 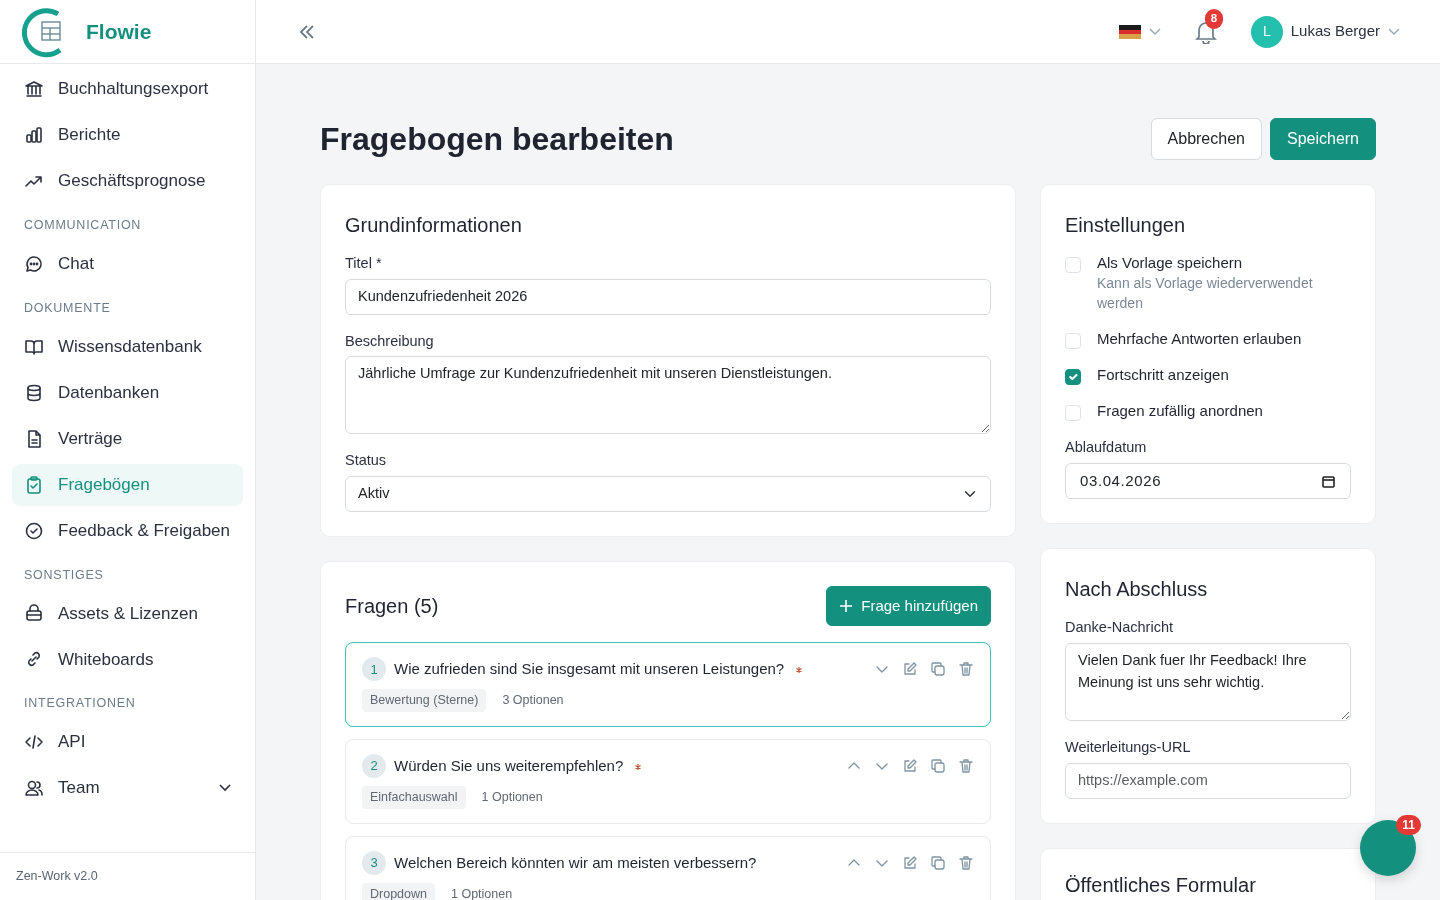 I want to click on field-label: Beschreibung, so click(x=390, y=341).